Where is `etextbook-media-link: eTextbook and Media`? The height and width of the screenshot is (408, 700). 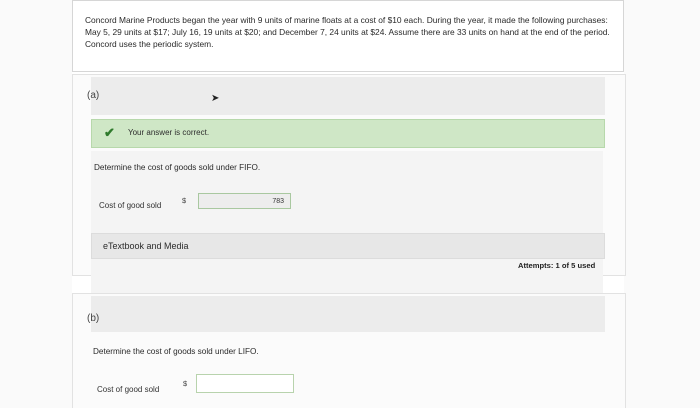
etextbook-media-link: eTextbook and Media is located at coordinates (146, 246).